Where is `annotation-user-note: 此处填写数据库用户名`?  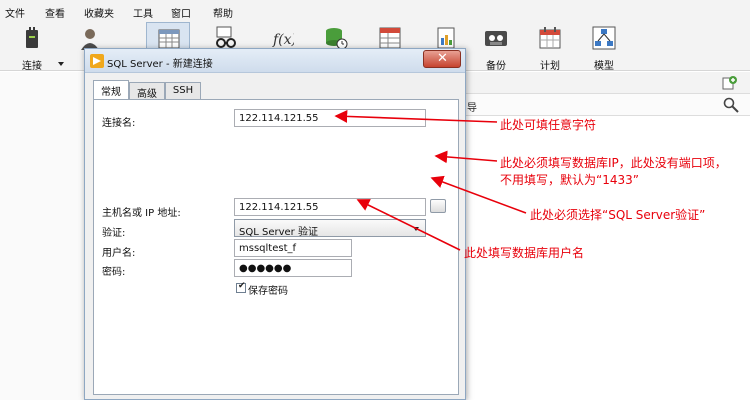 annotation-user-note: 此处填写数据库用户名 is located at coordinates (524, 253).